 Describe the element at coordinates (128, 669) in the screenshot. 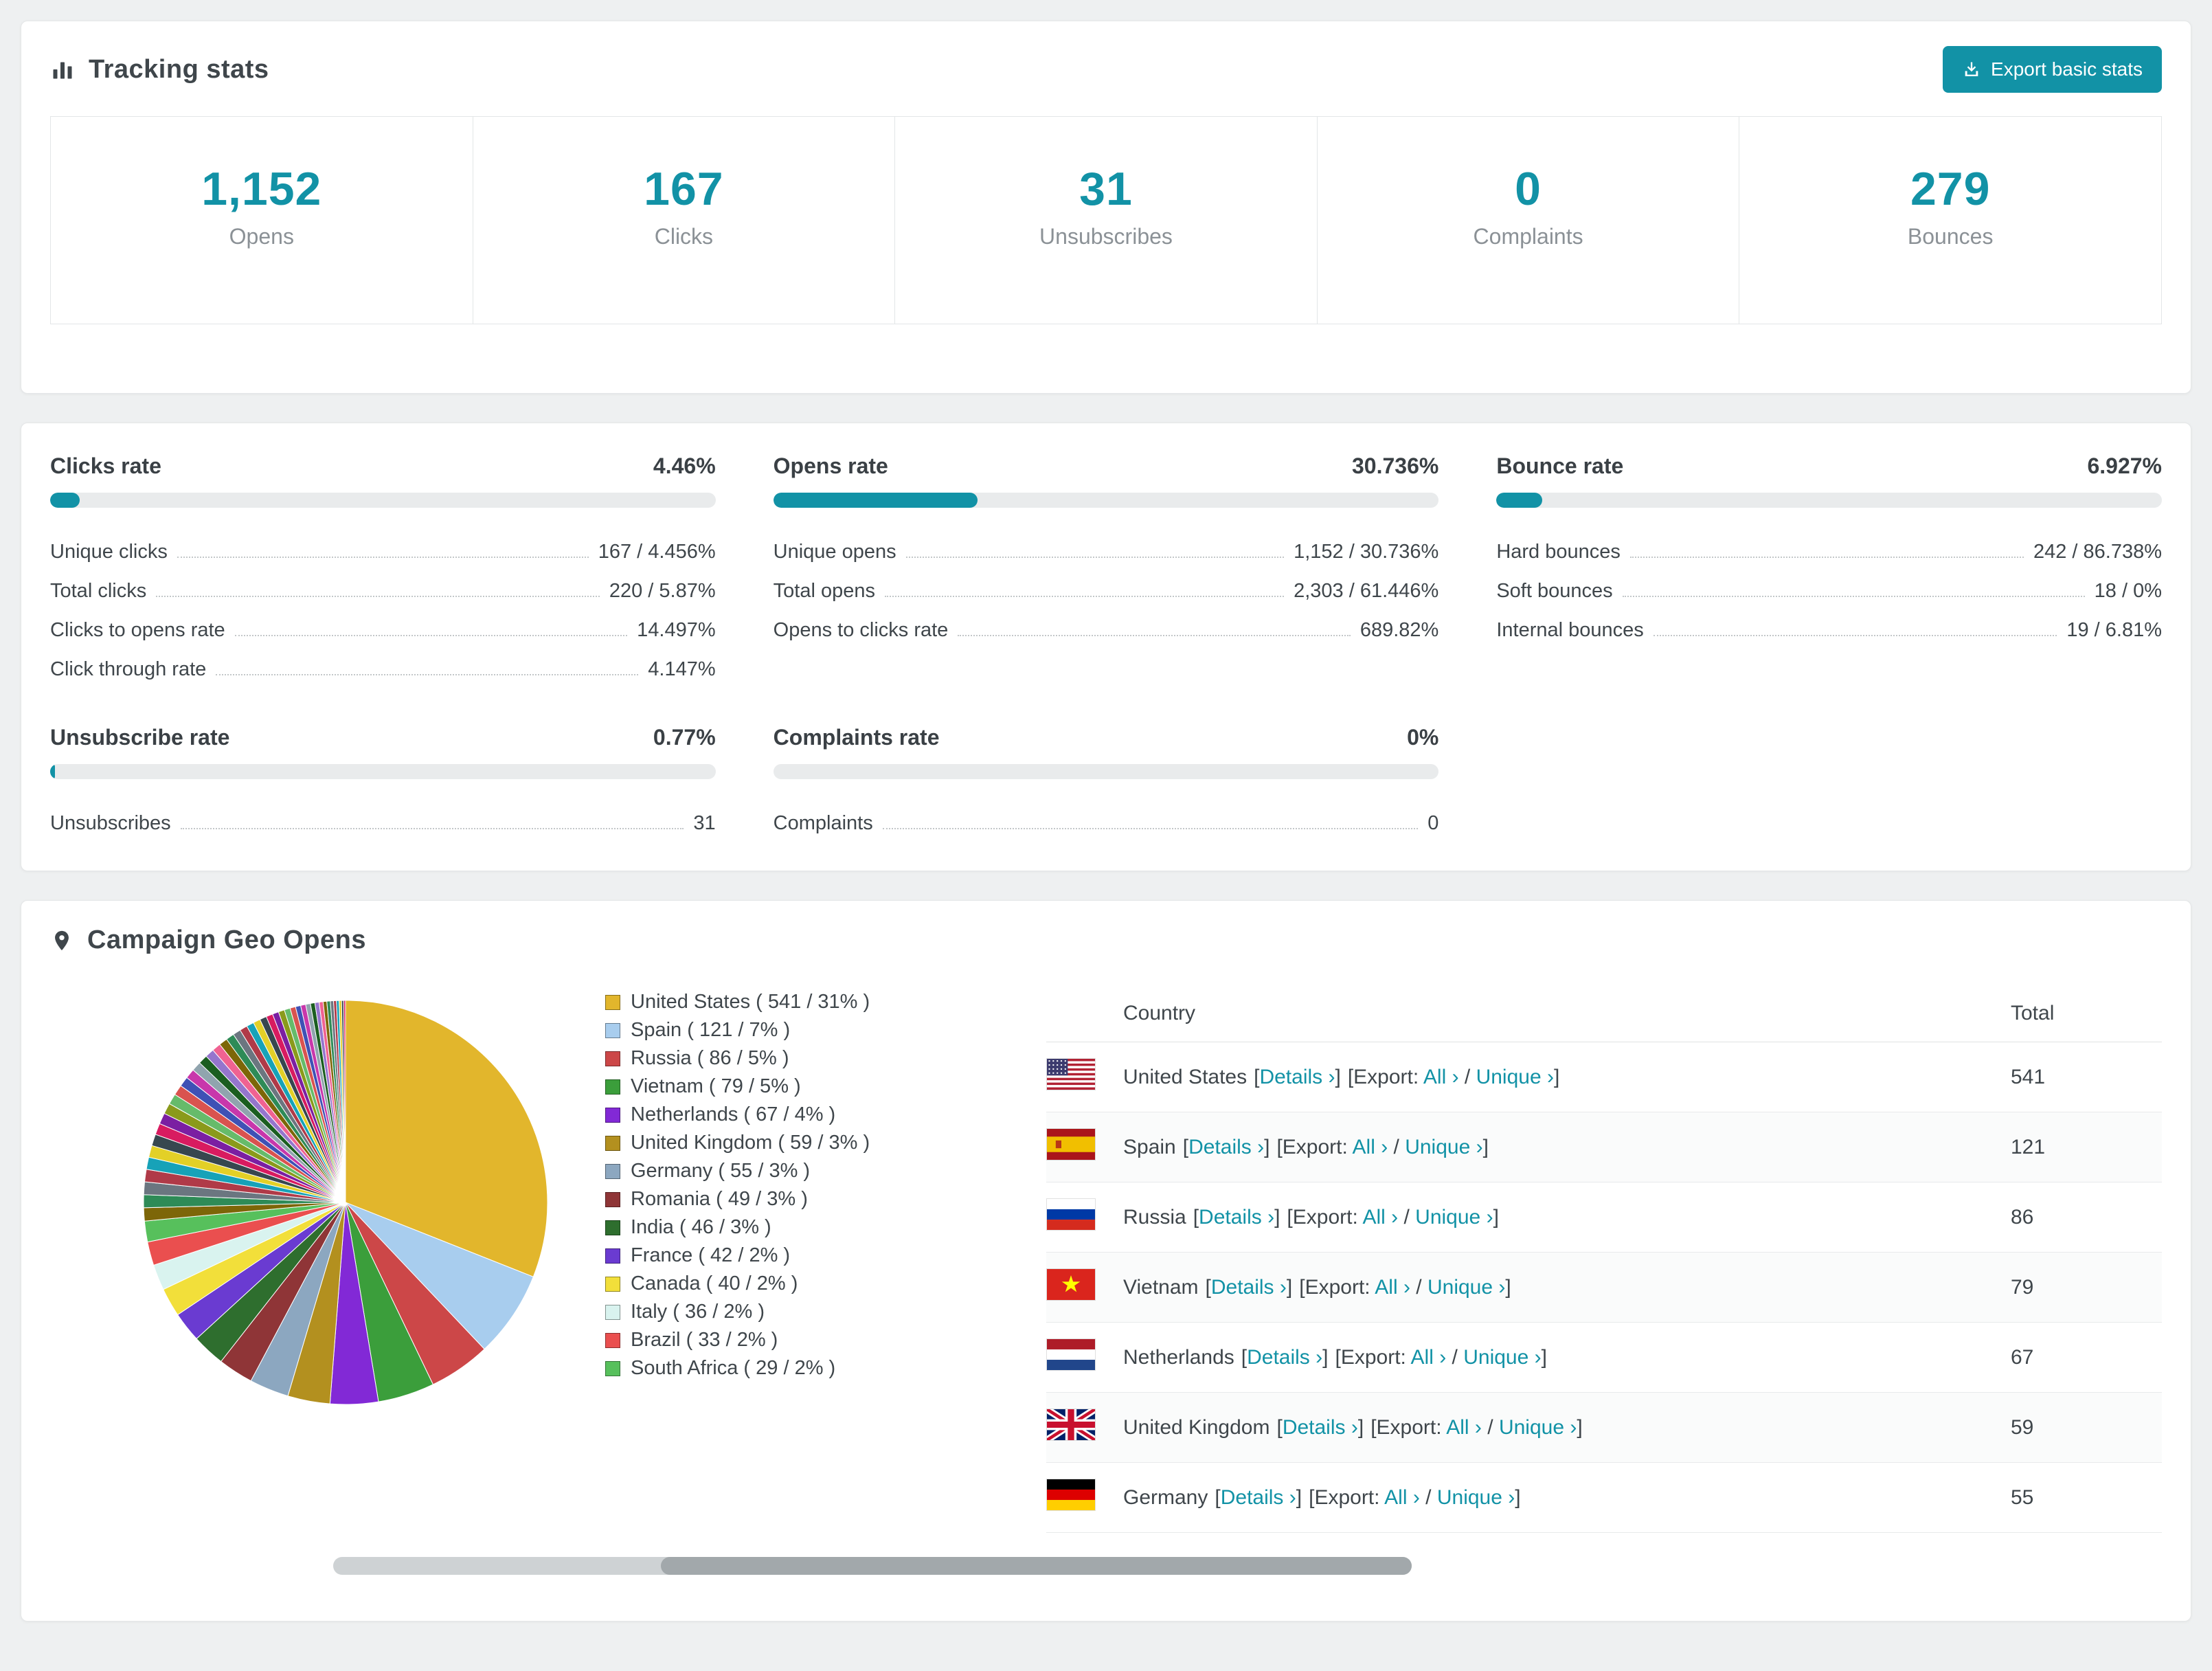

I see `rate-row-label: Click through rate` at that location.